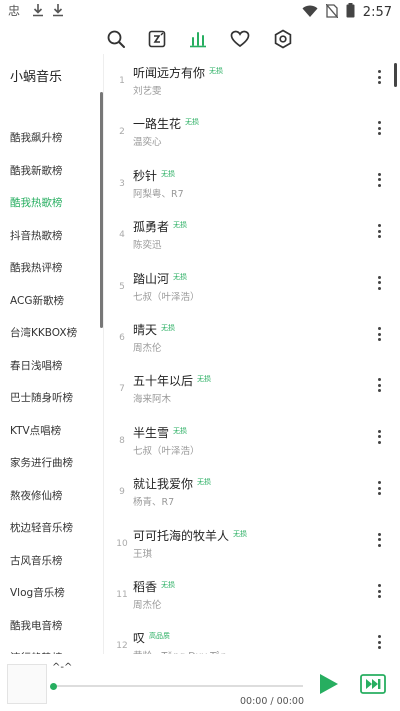 Image resolution: width=400 pixels, height=711 pixels. What do you see at coordinates (36, 625) in the screenshot?
I see `sidebar-item: 酷我电音榜` at bounding box center [36, 625].